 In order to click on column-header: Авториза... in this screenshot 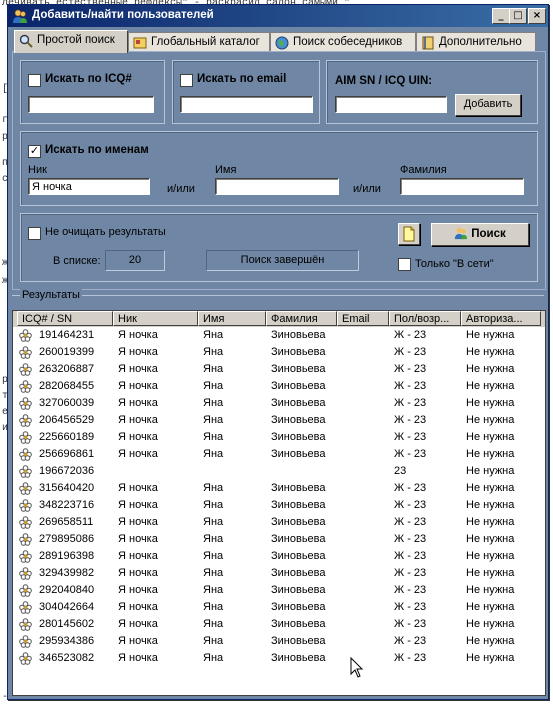, I will do `click(501, 318)`.